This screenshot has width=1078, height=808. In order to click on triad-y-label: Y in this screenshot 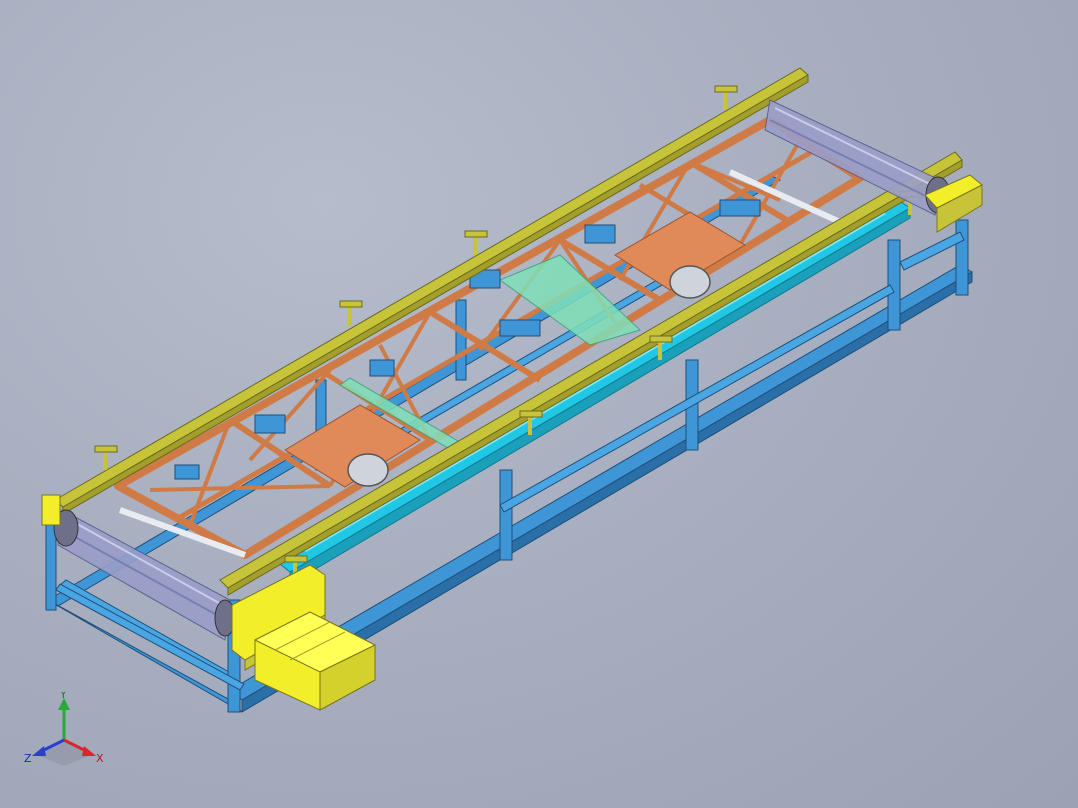, I will do `click(63, 696)`.